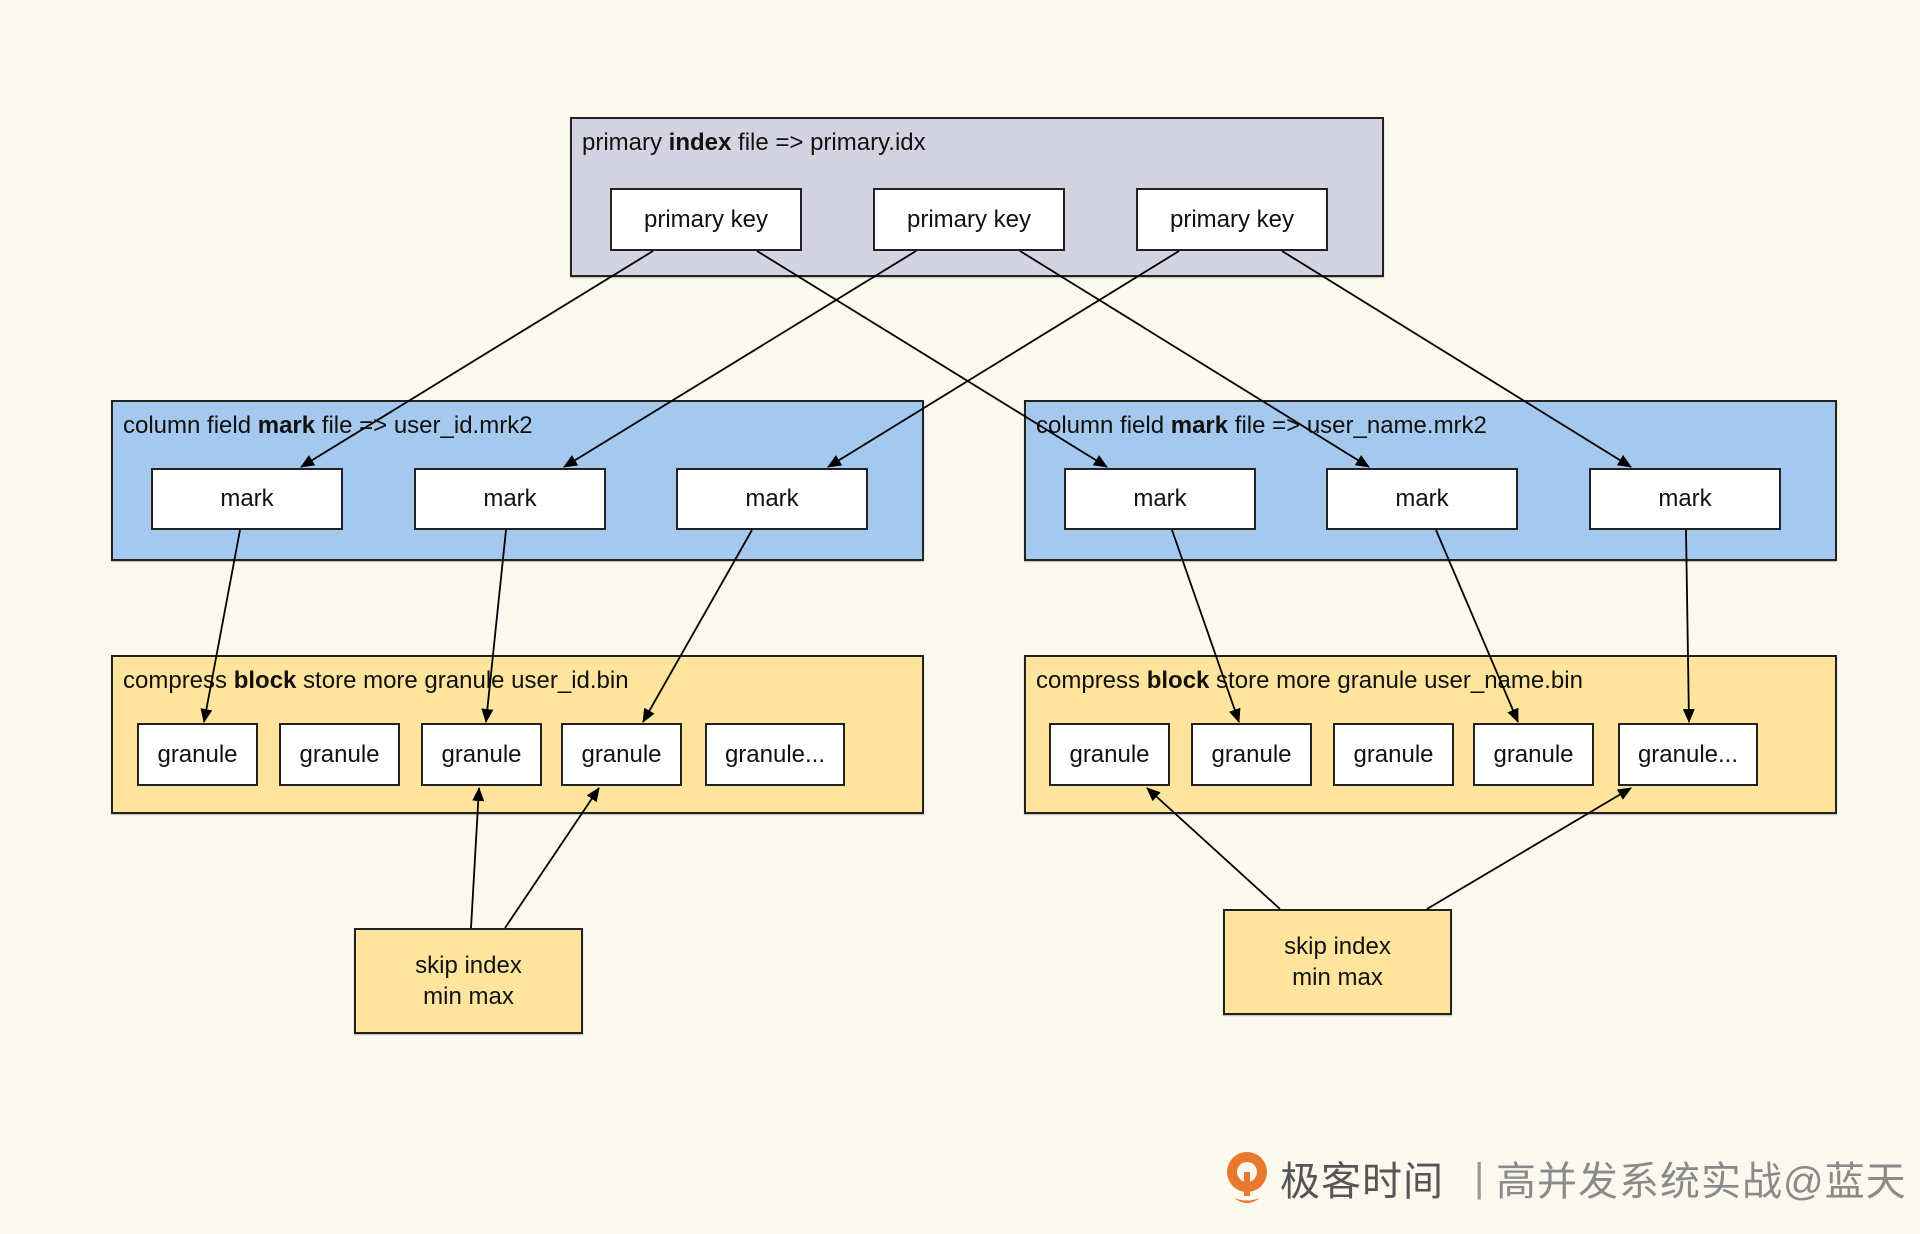 This screenshot has width=1920, height=1234. What do you see at coordinates (1701, 1182) in the screenshot?
I see `watermark-course: 高并发系统实战@蓝天` at bounding box center [1701, 1182].